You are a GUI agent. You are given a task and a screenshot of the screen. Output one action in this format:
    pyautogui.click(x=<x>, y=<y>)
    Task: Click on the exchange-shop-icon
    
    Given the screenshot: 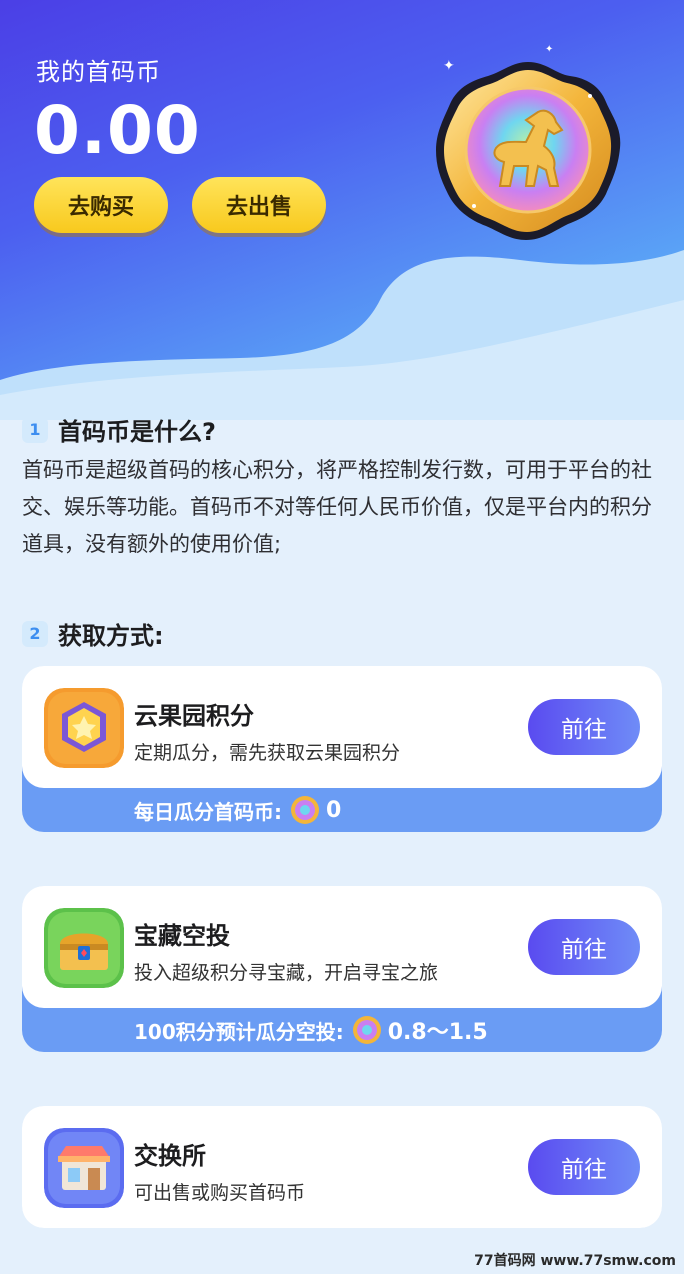 What is the action you would take?
    pyautogui.click(x=84, y=1168)
    